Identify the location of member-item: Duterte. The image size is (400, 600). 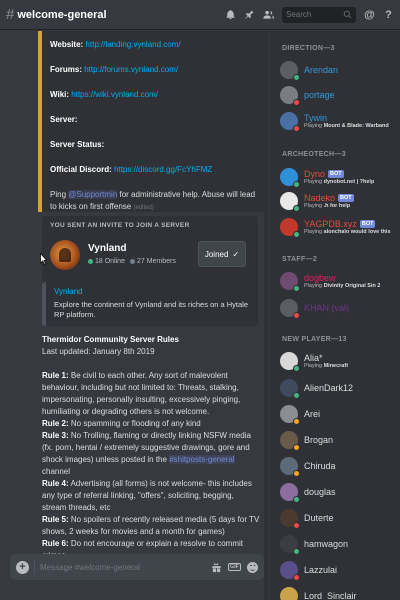
(339, 518).